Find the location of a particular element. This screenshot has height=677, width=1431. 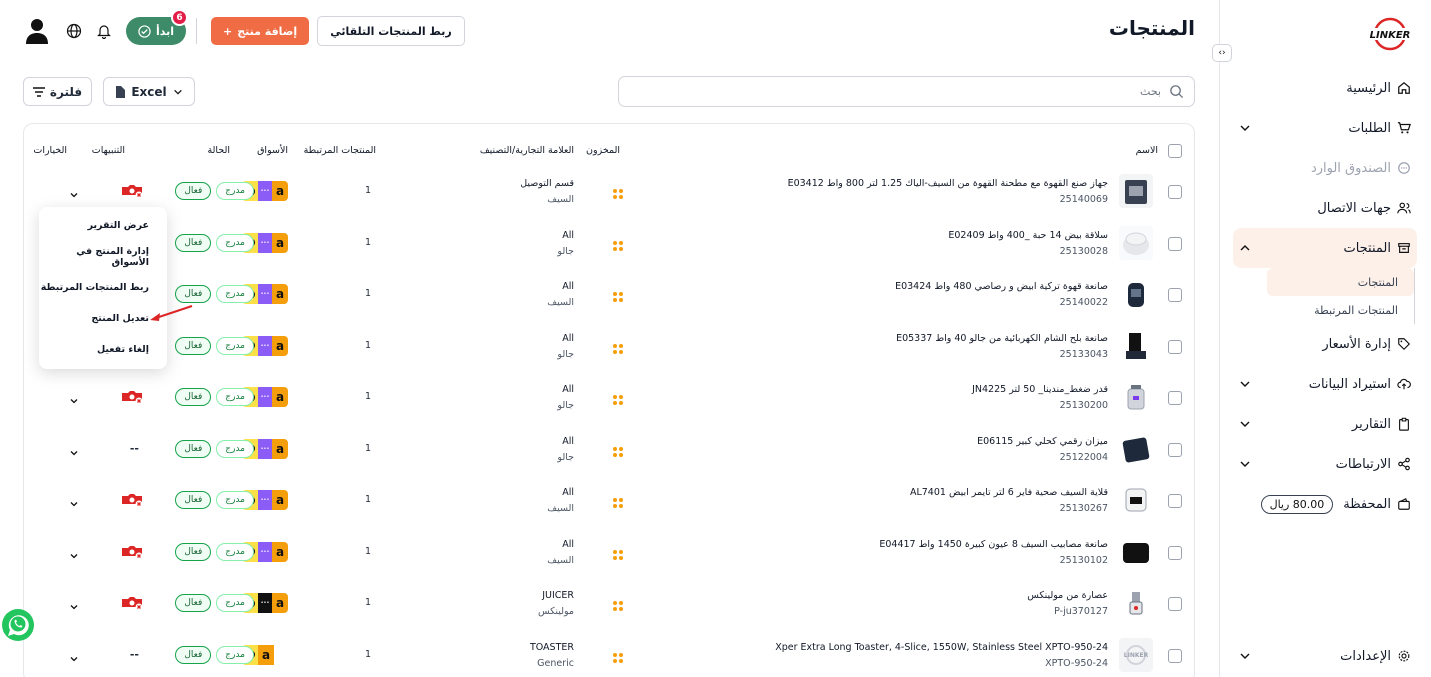

sidebar-item-reports: التقارير is located at coordinates (1325, 424).